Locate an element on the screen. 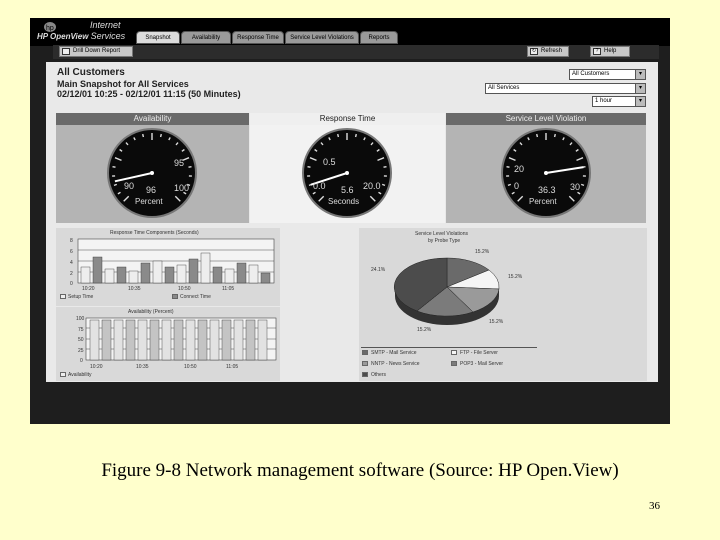 This screenshot has height=540, width=720. legend-label-availability: Availability is located at coordinates (80, 375).